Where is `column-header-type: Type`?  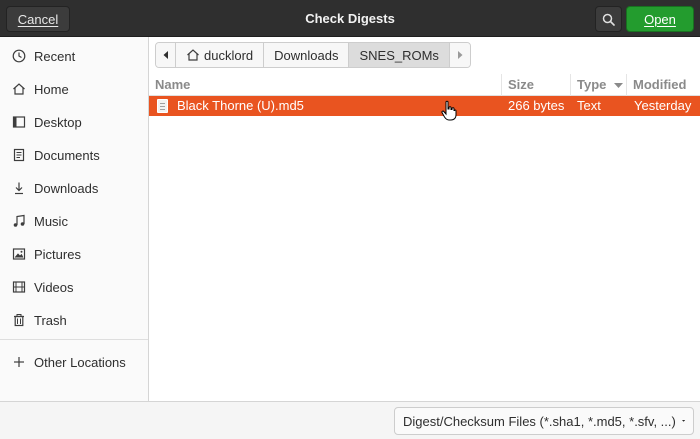 column-header-type: Type is located at coordinates (599, 85).